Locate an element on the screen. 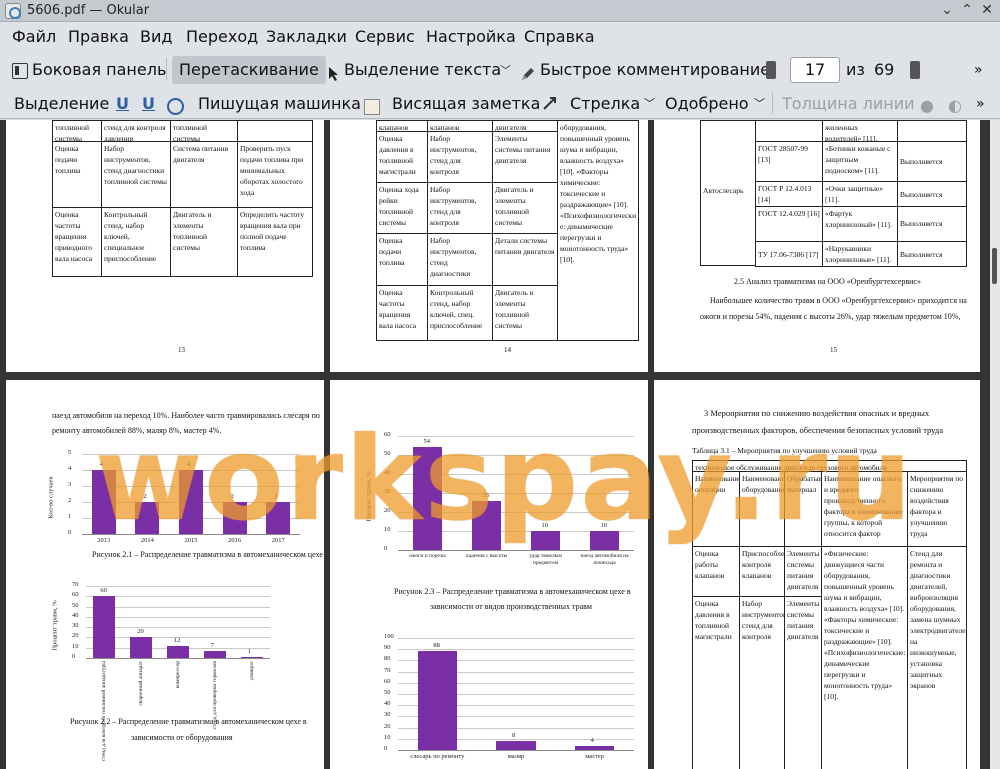 The width and height of the screenshot is (1000, 769). menu-file: Файл is located at coordinates (34, 36).